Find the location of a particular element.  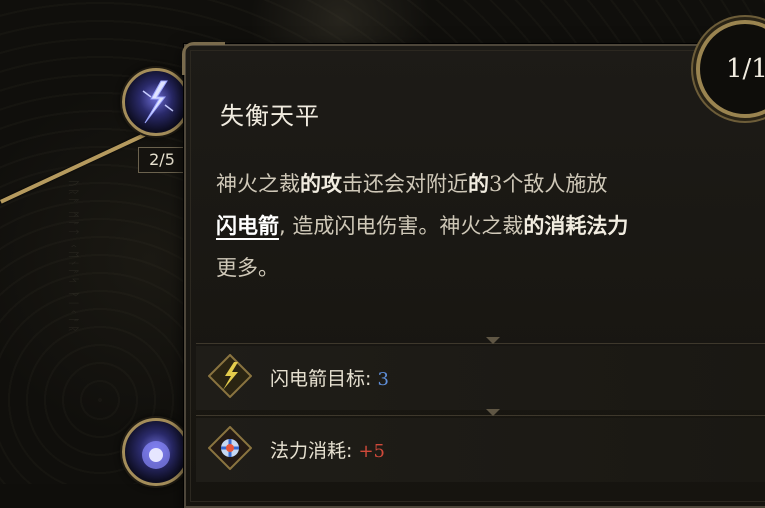

desc-skill-name: 神火之裁 is located at coordinates (258, 184).